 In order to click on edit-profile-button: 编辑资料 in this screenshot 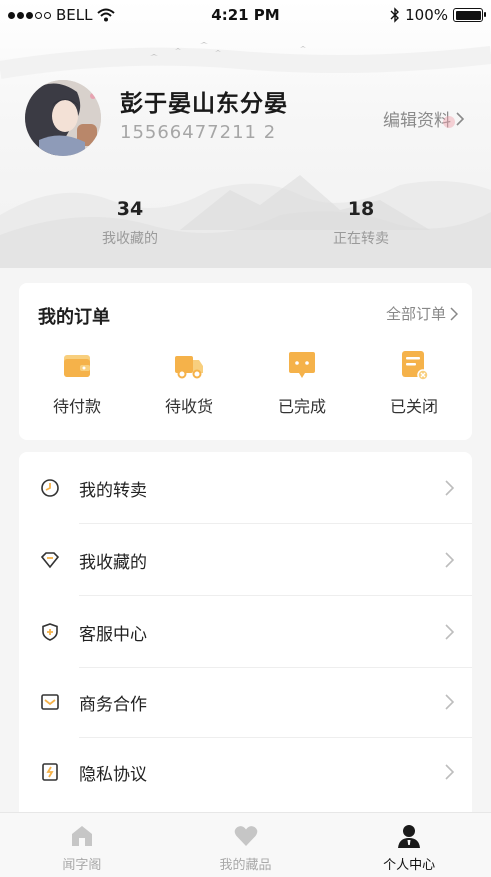, I will do `click(424, 118)`.